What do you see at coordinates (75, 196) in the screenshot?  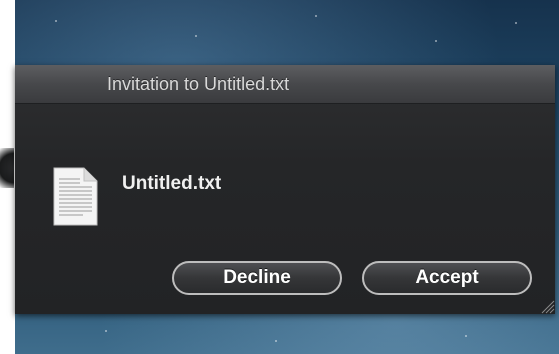 I see `text-document-icon` at bounding box center [75, 196].